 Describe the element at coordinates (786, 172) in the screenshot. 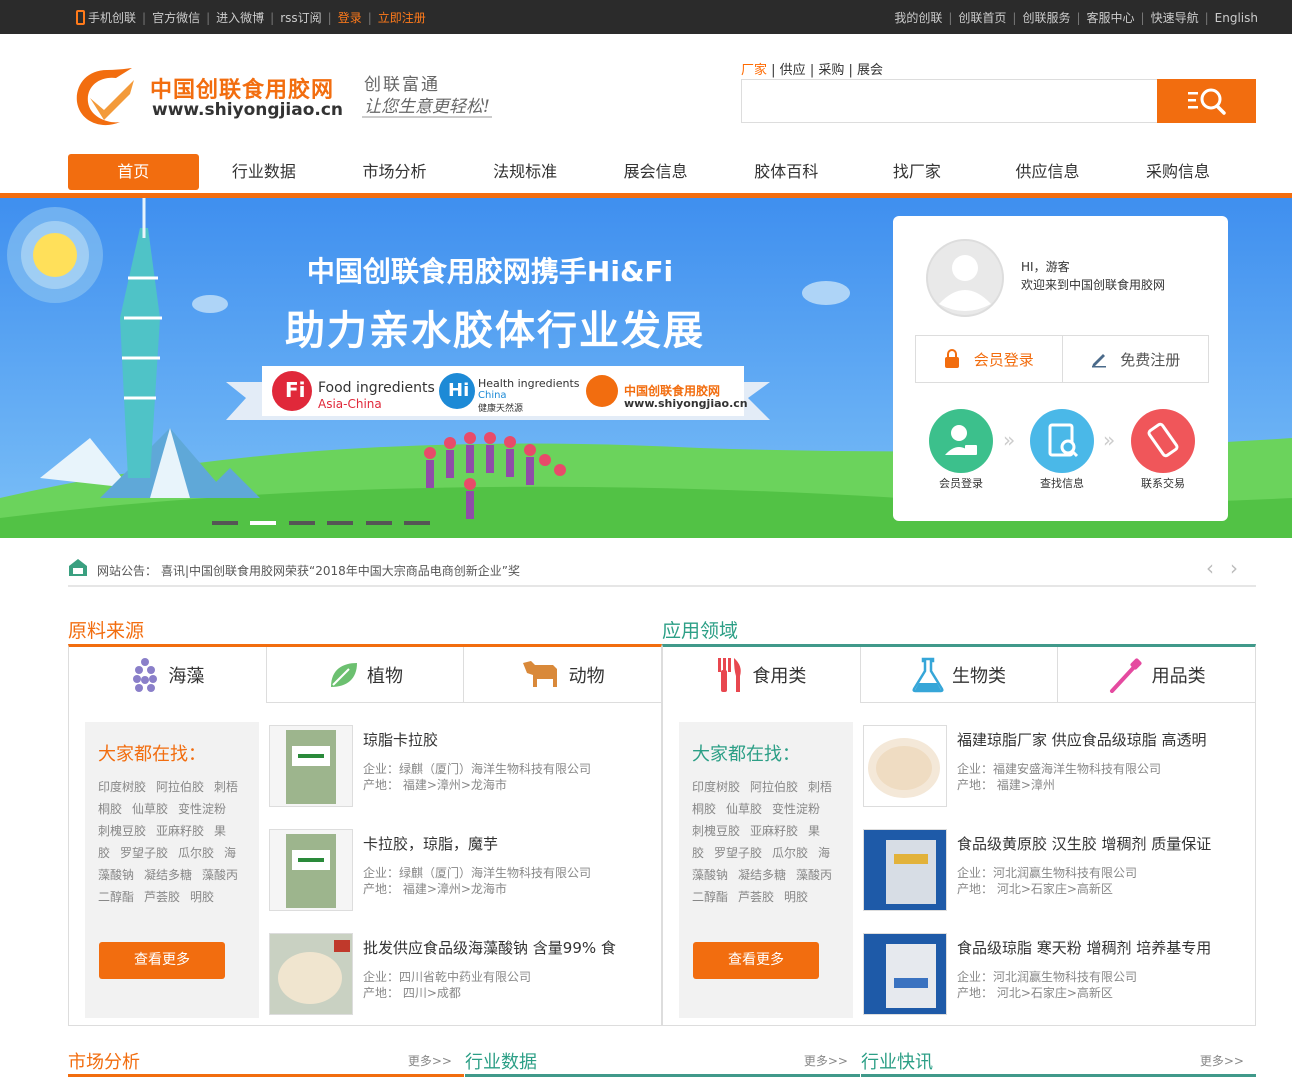

I see `nav-colloid-wiki: 胶体百科` at that location.